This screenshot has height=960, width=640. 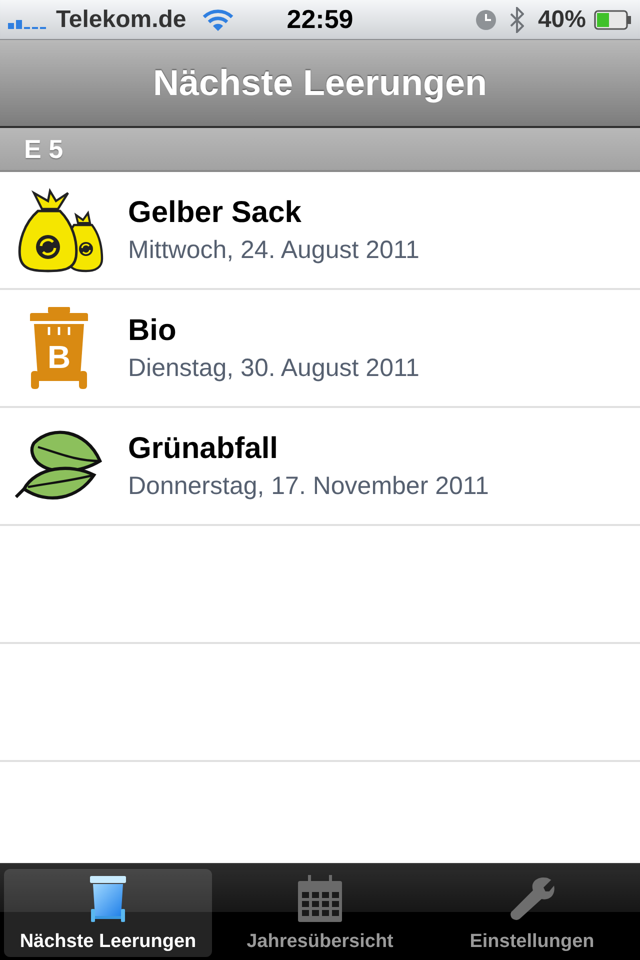 I want to click on pickup-list-item: Grünabfall Donnerstag, 17. November 2011, so click(x=320, y=467).